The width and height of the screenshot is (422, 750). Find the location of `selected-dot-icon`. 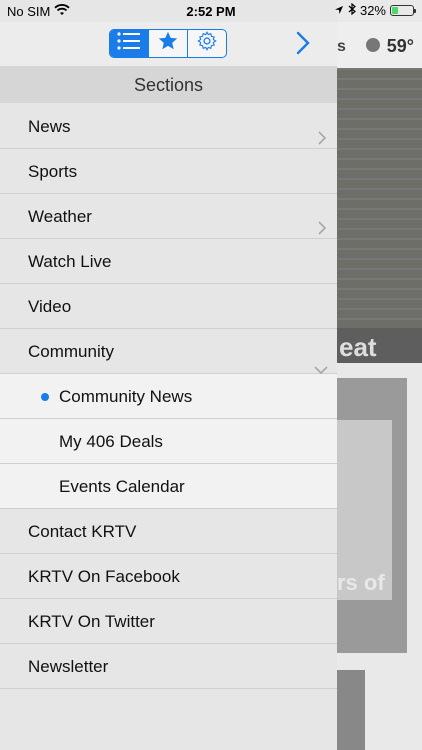

selected-dot-icon is located at coordinates (45, 397).